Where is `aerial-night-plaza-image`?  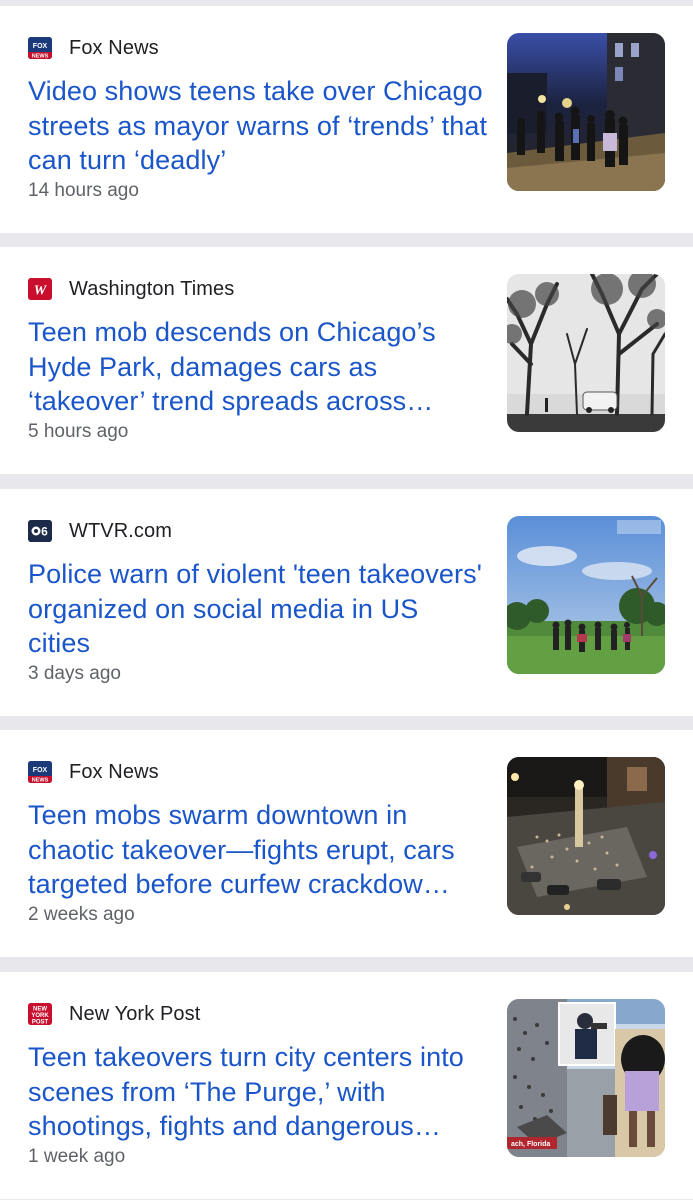
aerial-night-plaza-image is located at coordinates (586, 836).